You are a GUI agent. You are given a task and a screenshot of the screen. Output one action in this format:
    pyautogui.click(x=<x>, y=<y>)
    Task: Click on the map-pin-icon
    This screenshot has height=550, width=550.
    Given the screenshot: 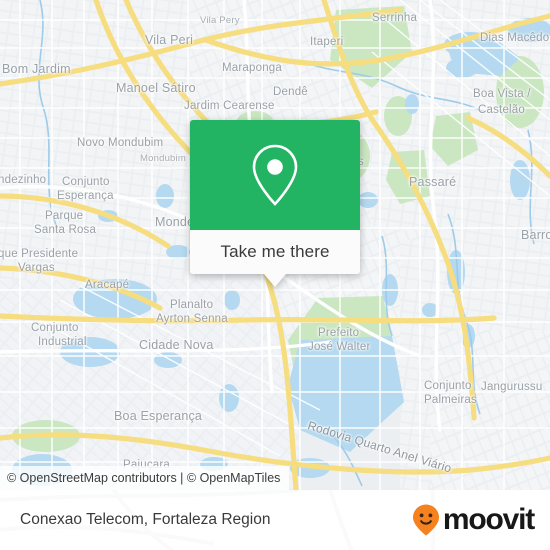 What is the action you would take?
    pyautogui.click(x=275, y=175)
    